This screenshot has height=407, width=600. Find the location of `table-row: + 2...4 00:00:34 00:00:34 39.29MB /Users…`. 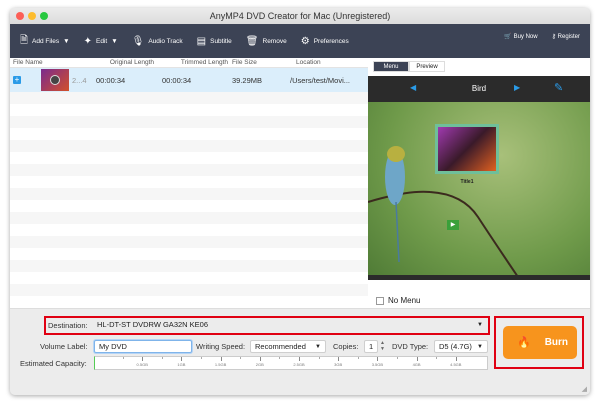

table-row: + 2...4 00:00:34 00:00:34 39.29MB /Users… is located at coordinates (189, 80).